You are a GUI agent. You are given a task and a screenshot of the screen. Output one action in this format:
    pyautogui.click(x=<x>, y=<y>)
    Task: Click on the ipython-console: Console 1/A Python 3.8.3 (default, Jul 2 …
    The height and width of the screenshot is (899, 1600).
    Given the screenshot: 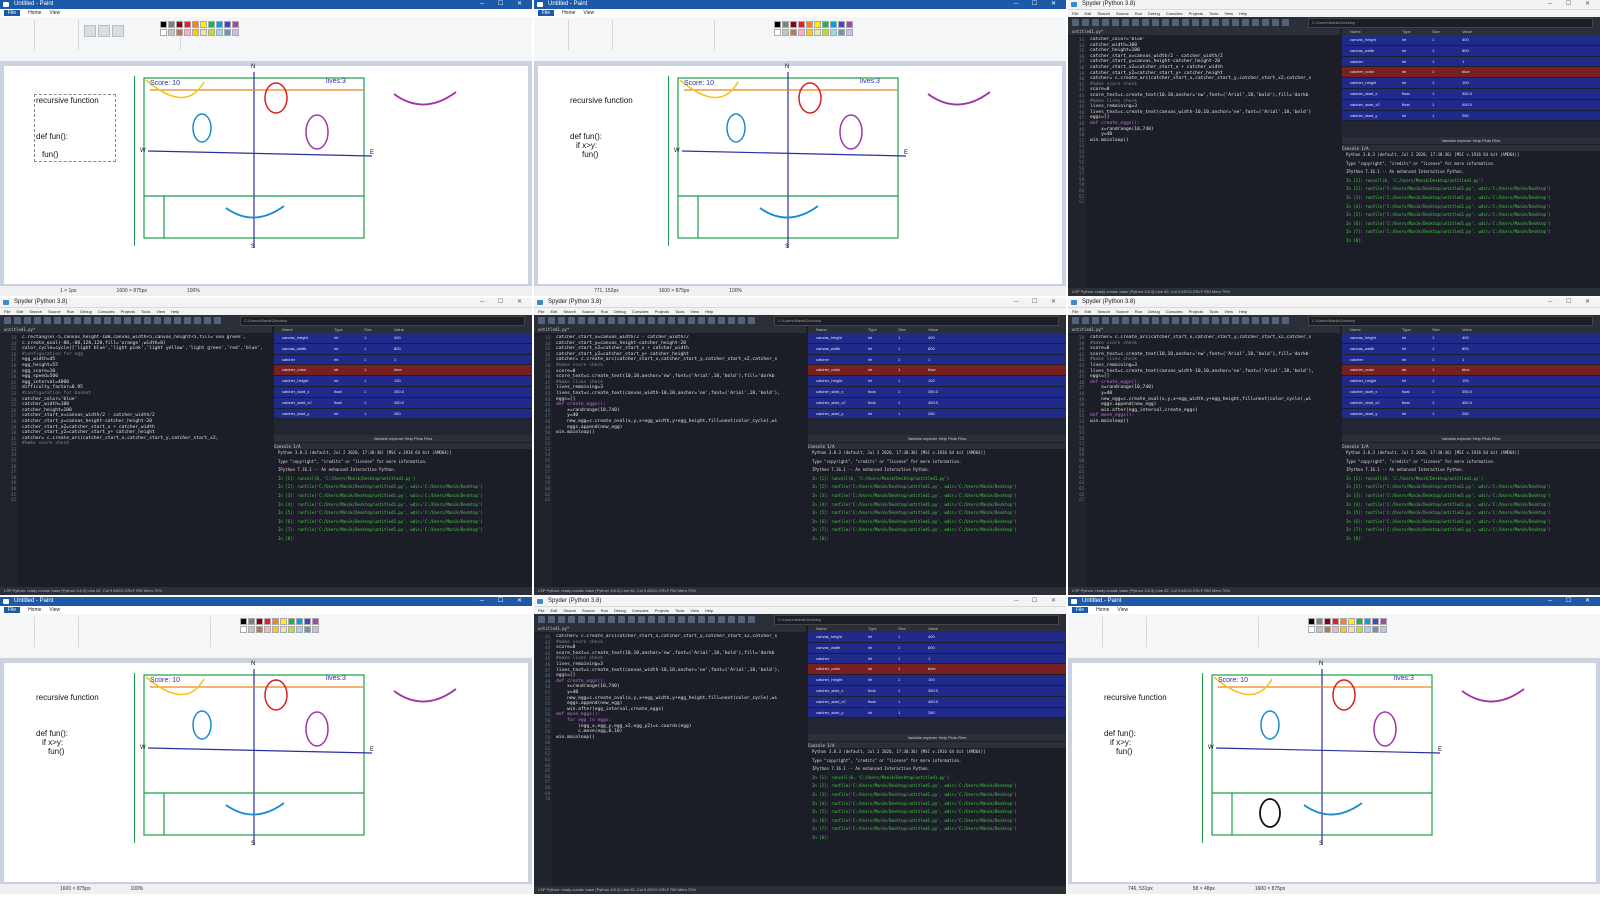 What is the action you would take?
    pyautogui.click(x=937, y=515)
    